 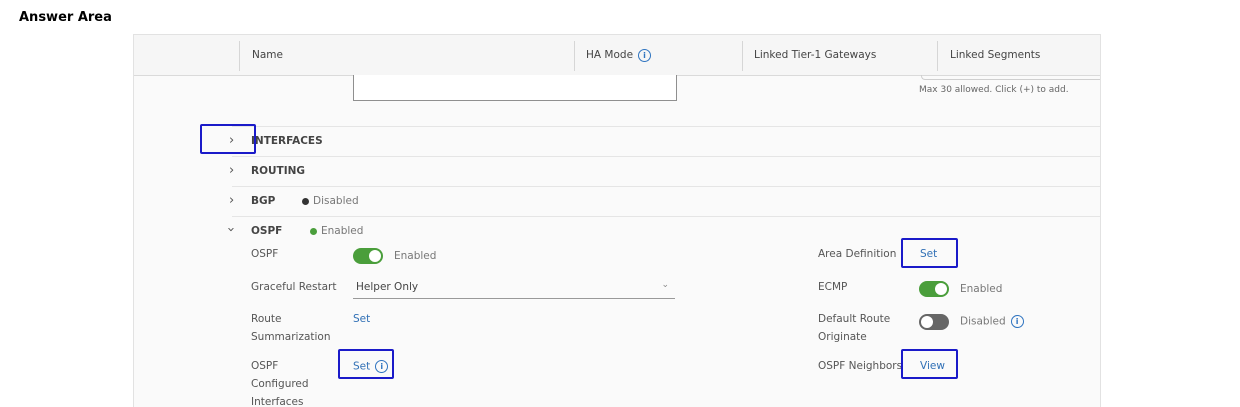 What do you see at coordinates (981, 289) in the screenshot?
I see `ecmp-toggle-text: Enabled` at bounding box center [981, 289].